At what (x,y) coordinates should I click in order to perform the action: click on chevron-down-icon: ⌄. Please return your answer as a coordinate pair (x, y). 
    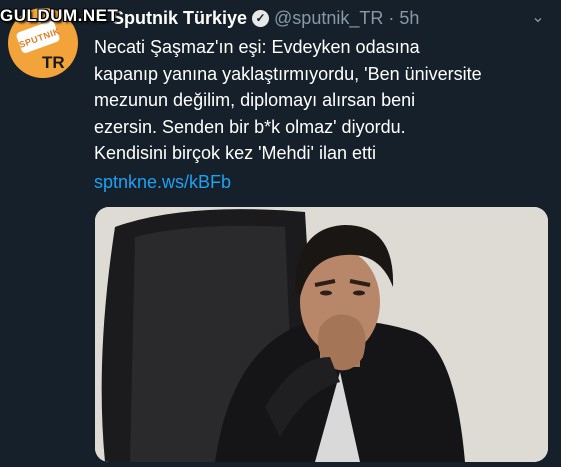
    Looking at the image, I should click on (538, 18).